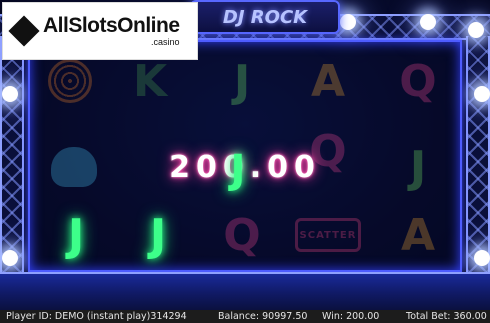 The width and height of the screenshot is (490, 323). I want to click on total-bet: Total Bet: 360.00, so click(446, 316).